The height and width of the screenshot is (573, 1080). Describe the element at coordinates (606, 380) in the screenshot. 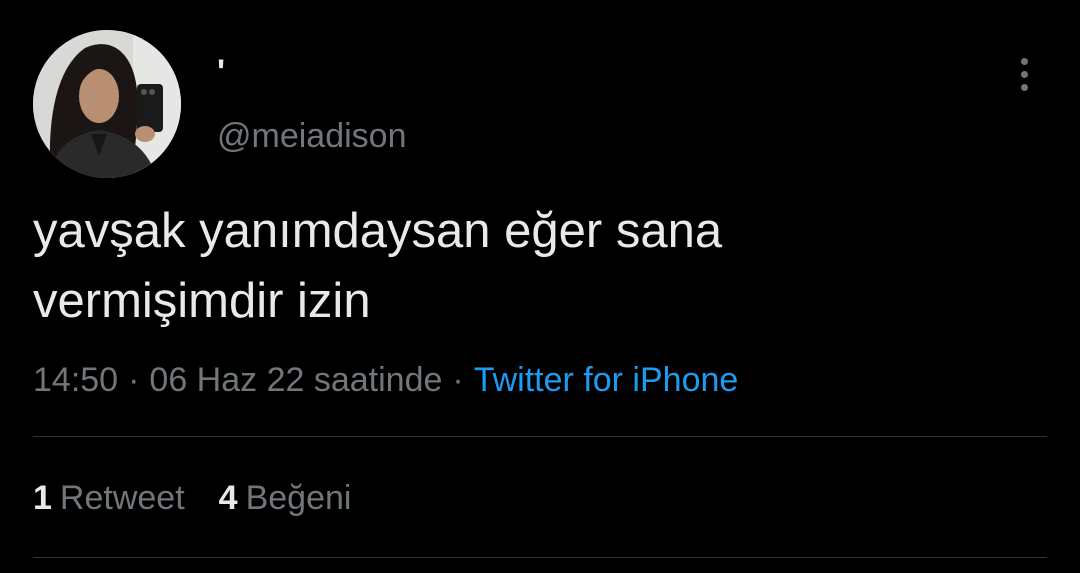

I see `tweet-source-link: Twitter for iPhone` at that location.